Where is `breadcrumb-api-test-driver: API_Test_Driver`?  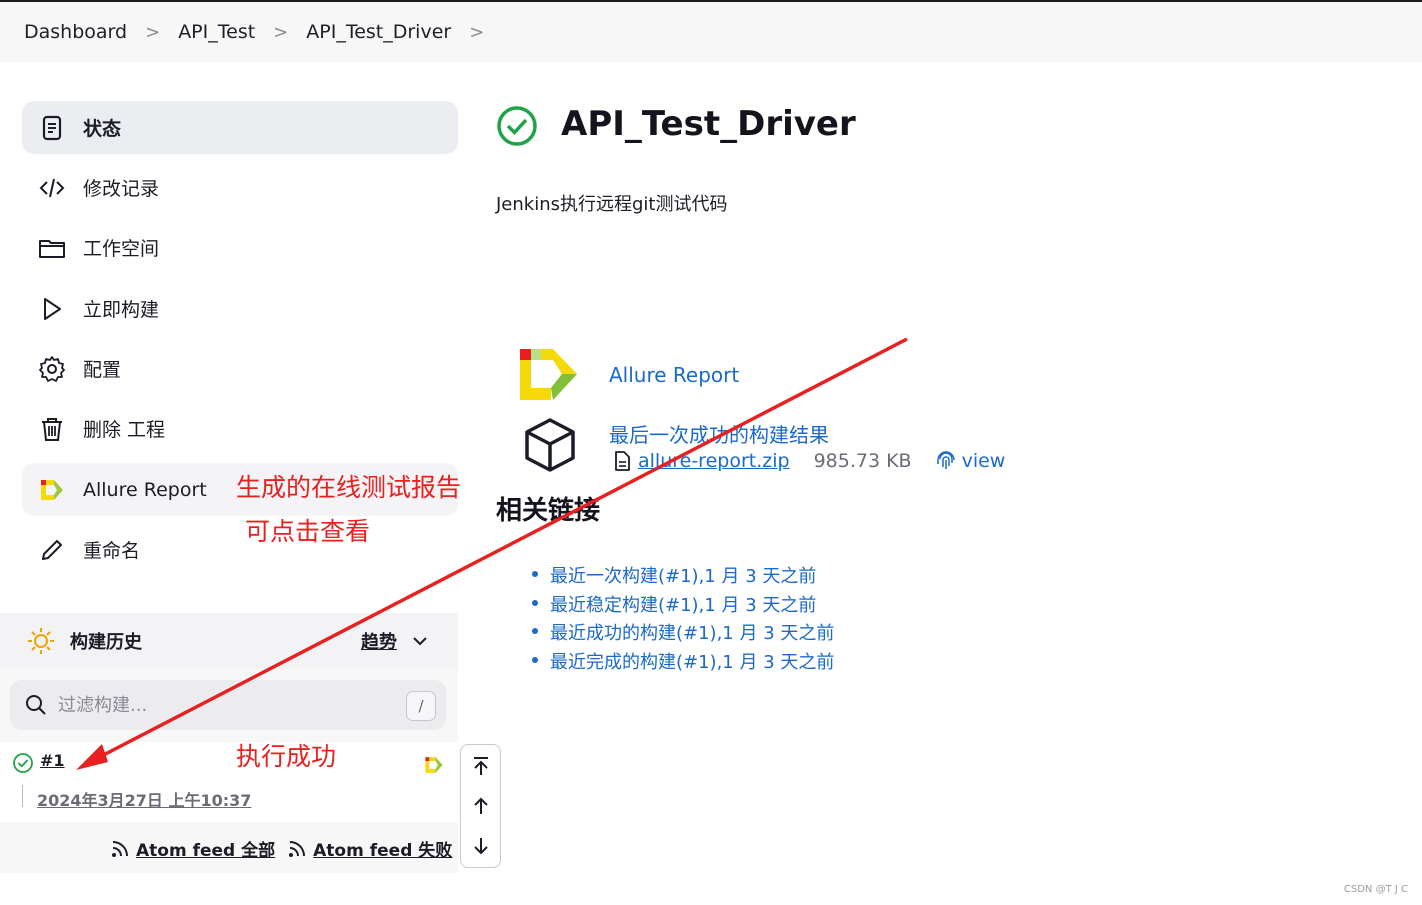
breadcrumb-api-test-driver: API_Test_Driver is located at coordinates (378, 32).